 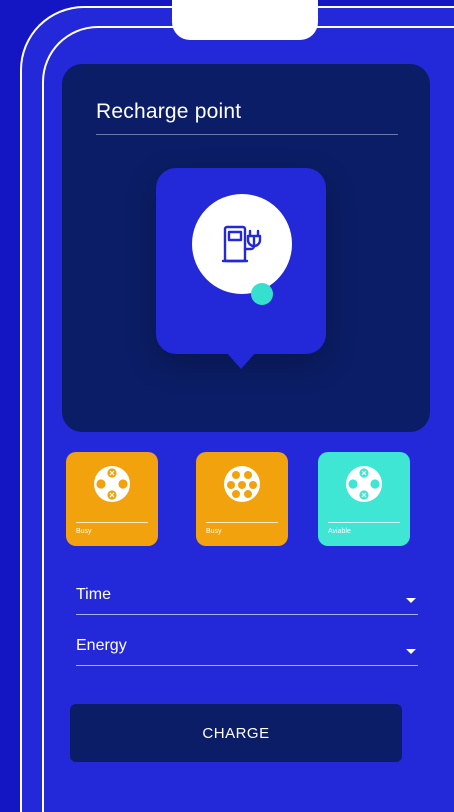 I want to click on energy-label: Energy, so click(x=101, y=645).